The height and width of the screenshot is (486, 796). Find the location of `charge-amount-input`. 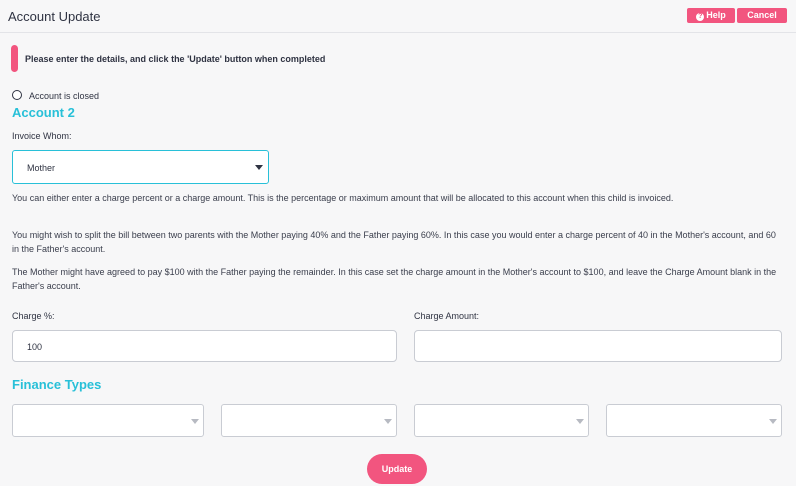

charge-amount-input is located at coordinates (598, 346).